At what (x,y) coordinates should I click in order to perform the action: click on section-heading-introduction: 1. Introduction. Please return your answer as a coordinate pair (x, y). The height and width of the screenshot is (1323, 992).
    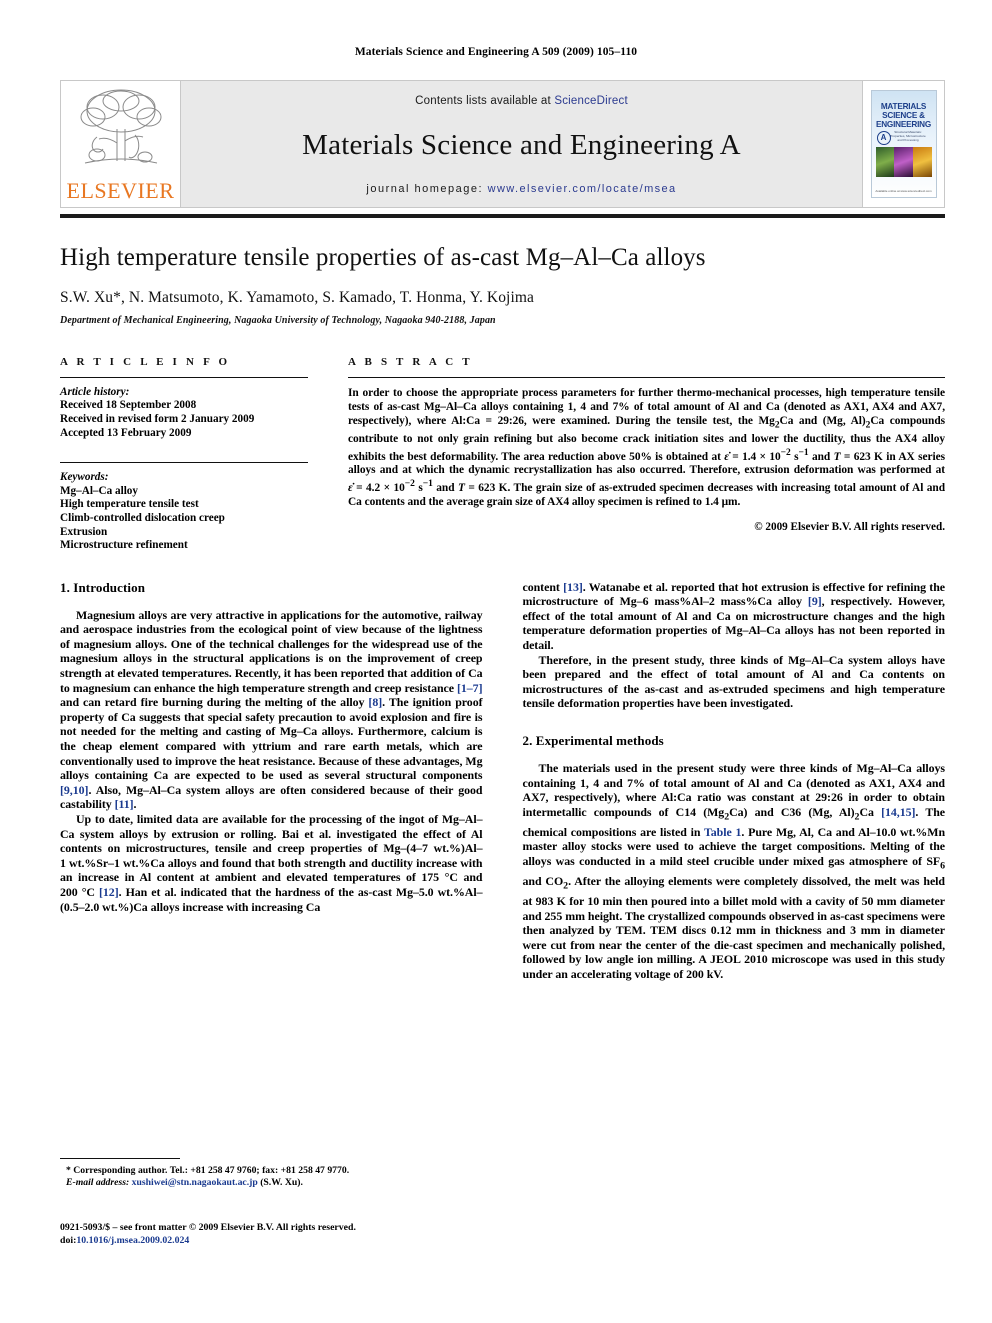
    Looking at the image, I should click on (103, 587).